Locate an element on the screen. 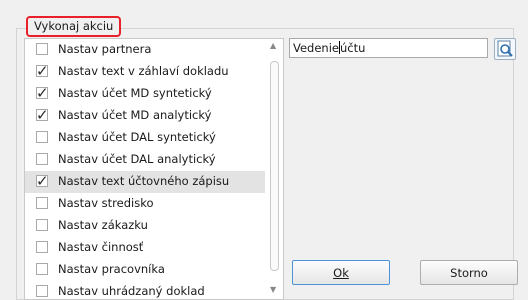  storno-button: Storno is located at coordinates (469, 272).